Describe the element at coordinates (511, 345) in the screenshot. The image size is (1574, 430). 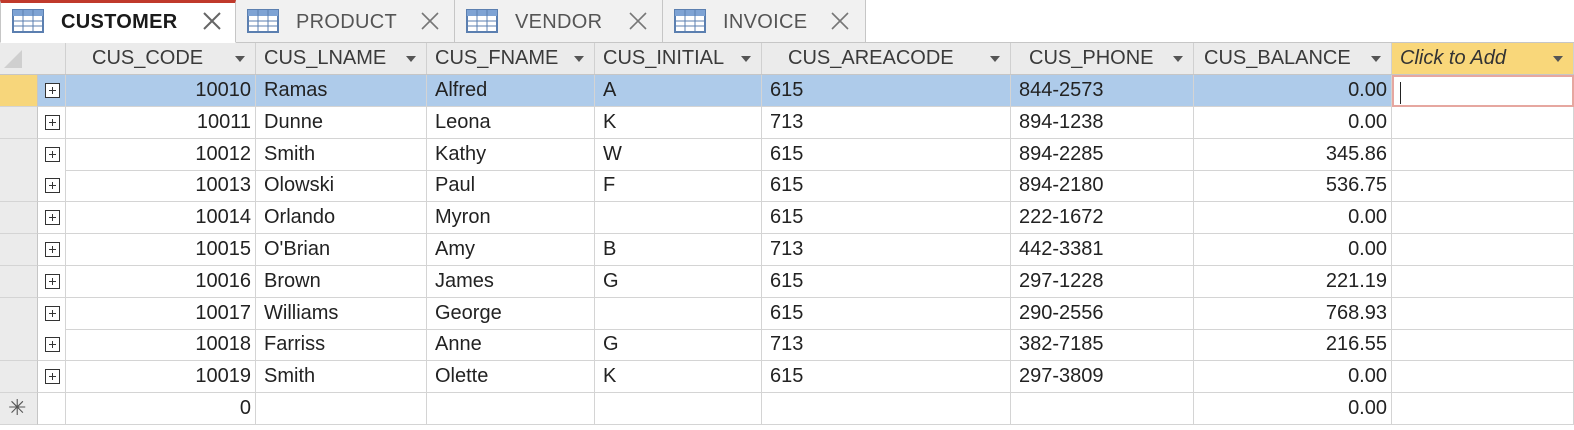
I see `cus-fname-cell: Anne` at that location.